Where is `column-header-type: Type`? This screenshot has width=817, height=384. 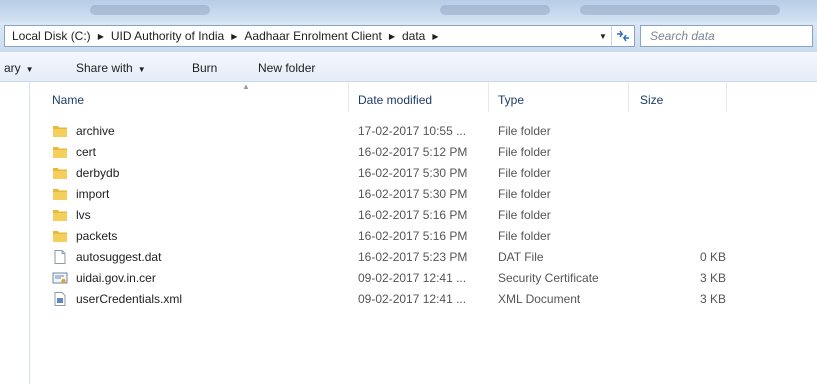
column-header-type: Type is located at coordinates (511, 100).